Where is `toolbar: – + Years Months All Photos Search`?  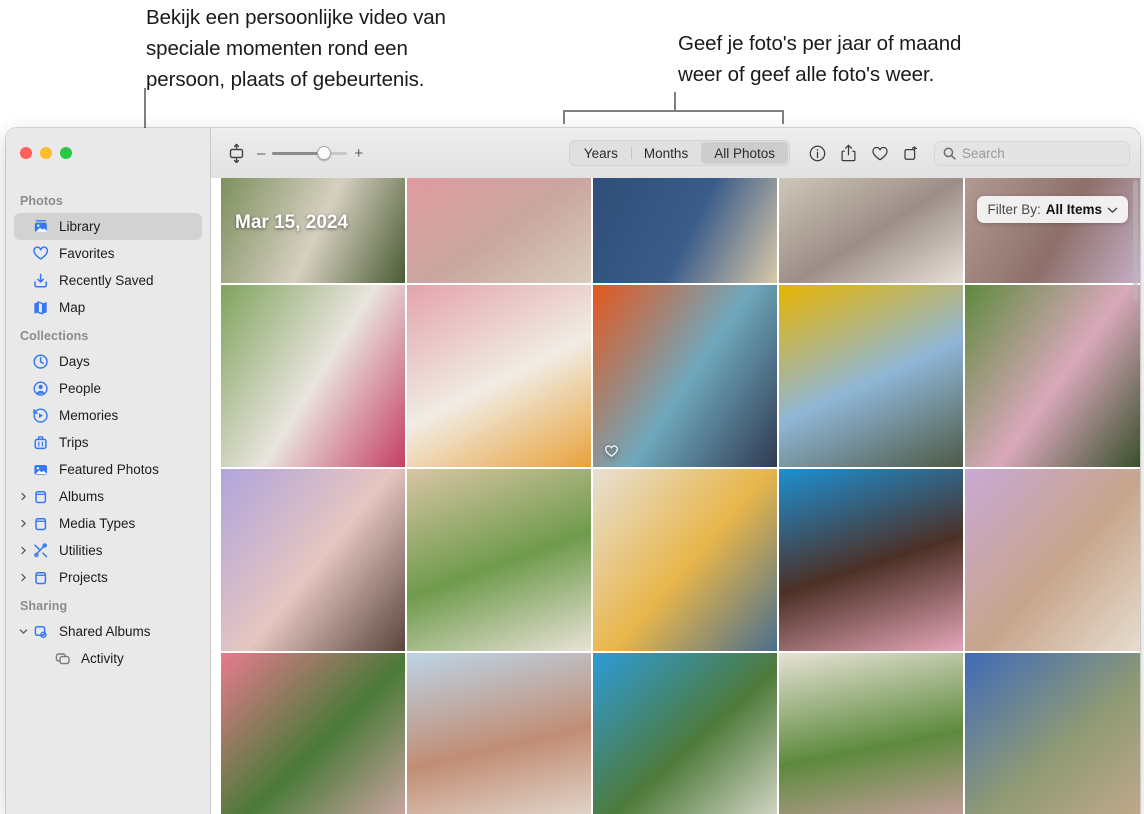 toolbar: – + Years Months All Photos Search is located at coordinates (675, 153).